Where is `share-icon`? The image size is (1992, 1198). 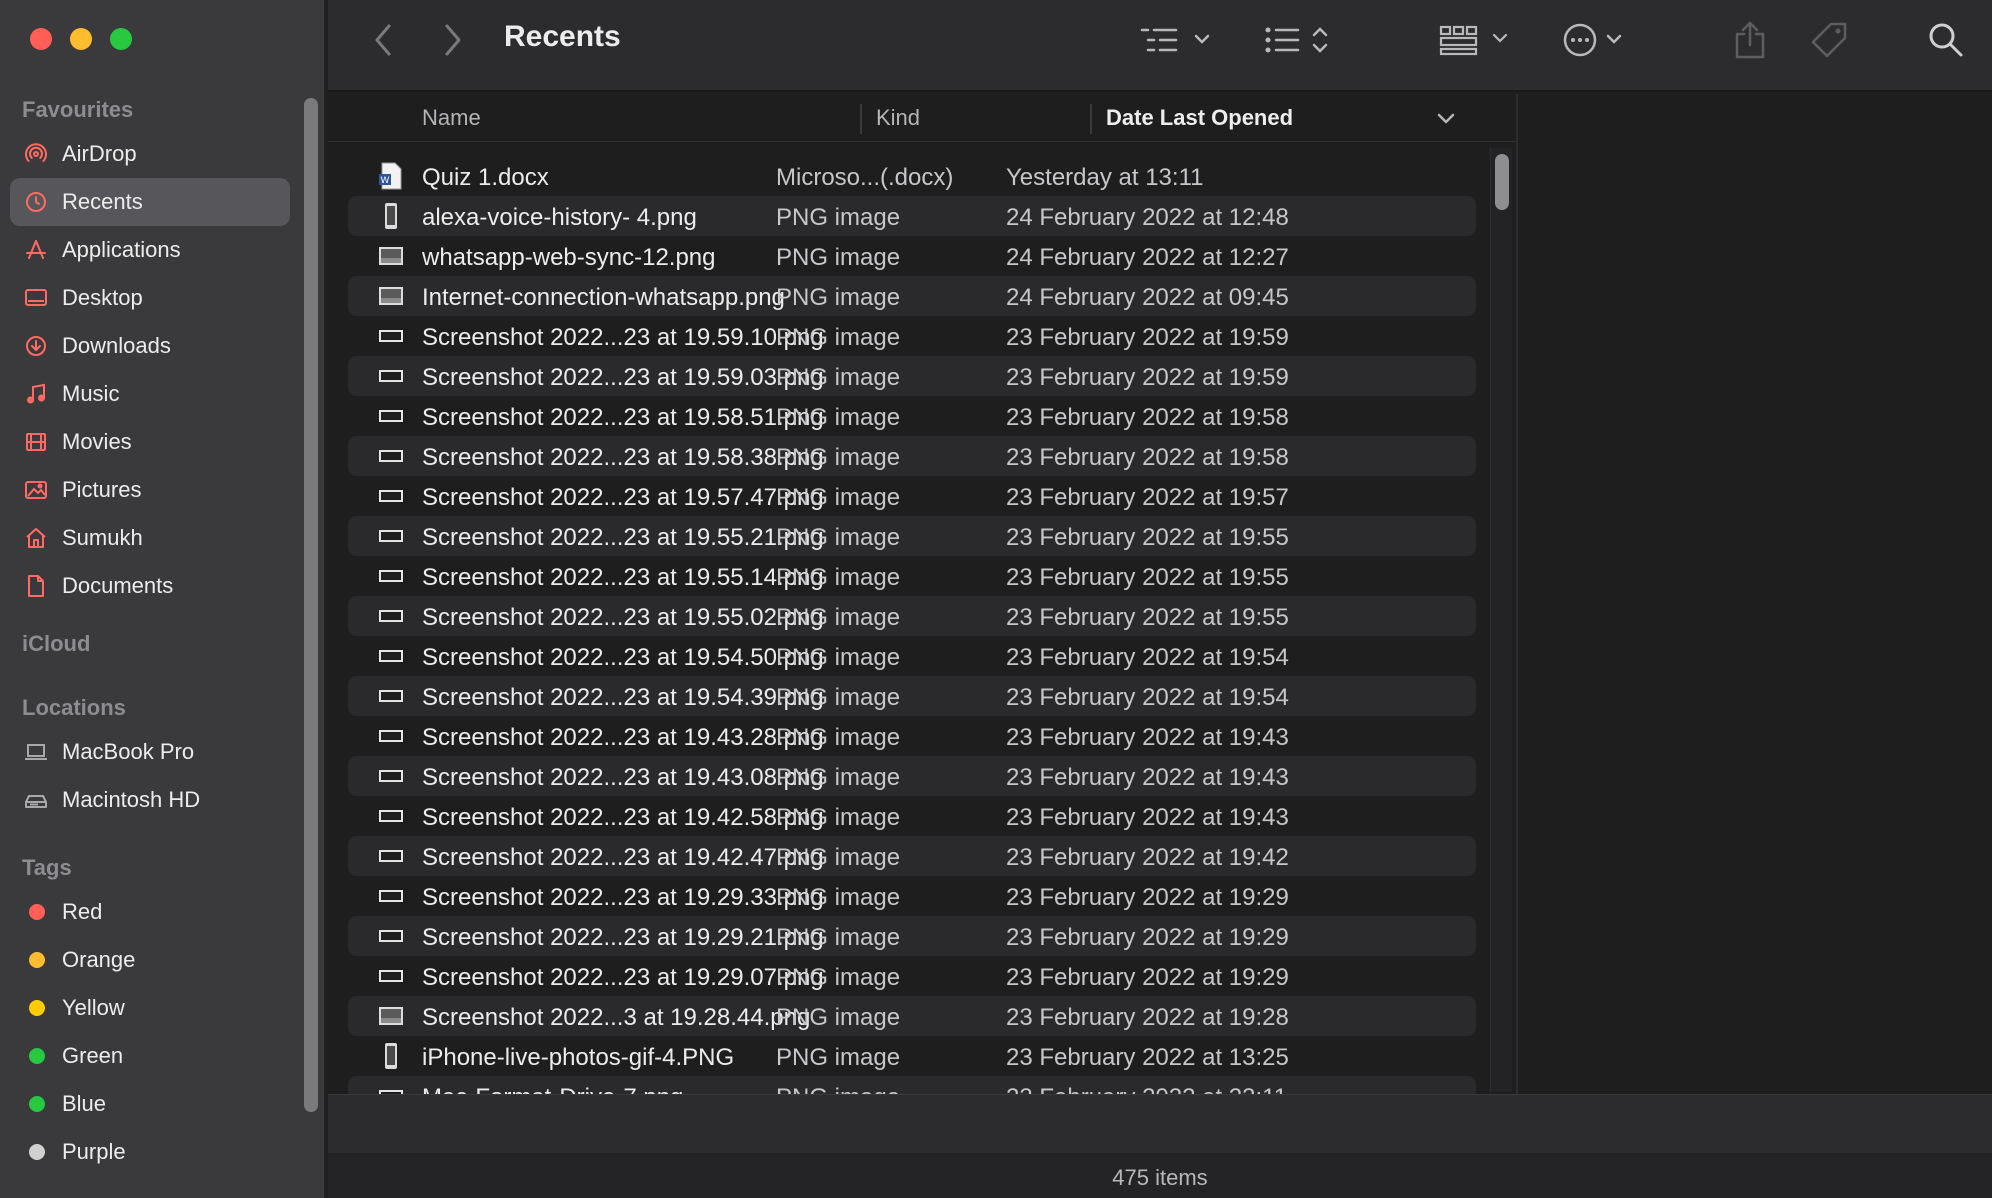 share-icon is located at coordinates (1750, 40).